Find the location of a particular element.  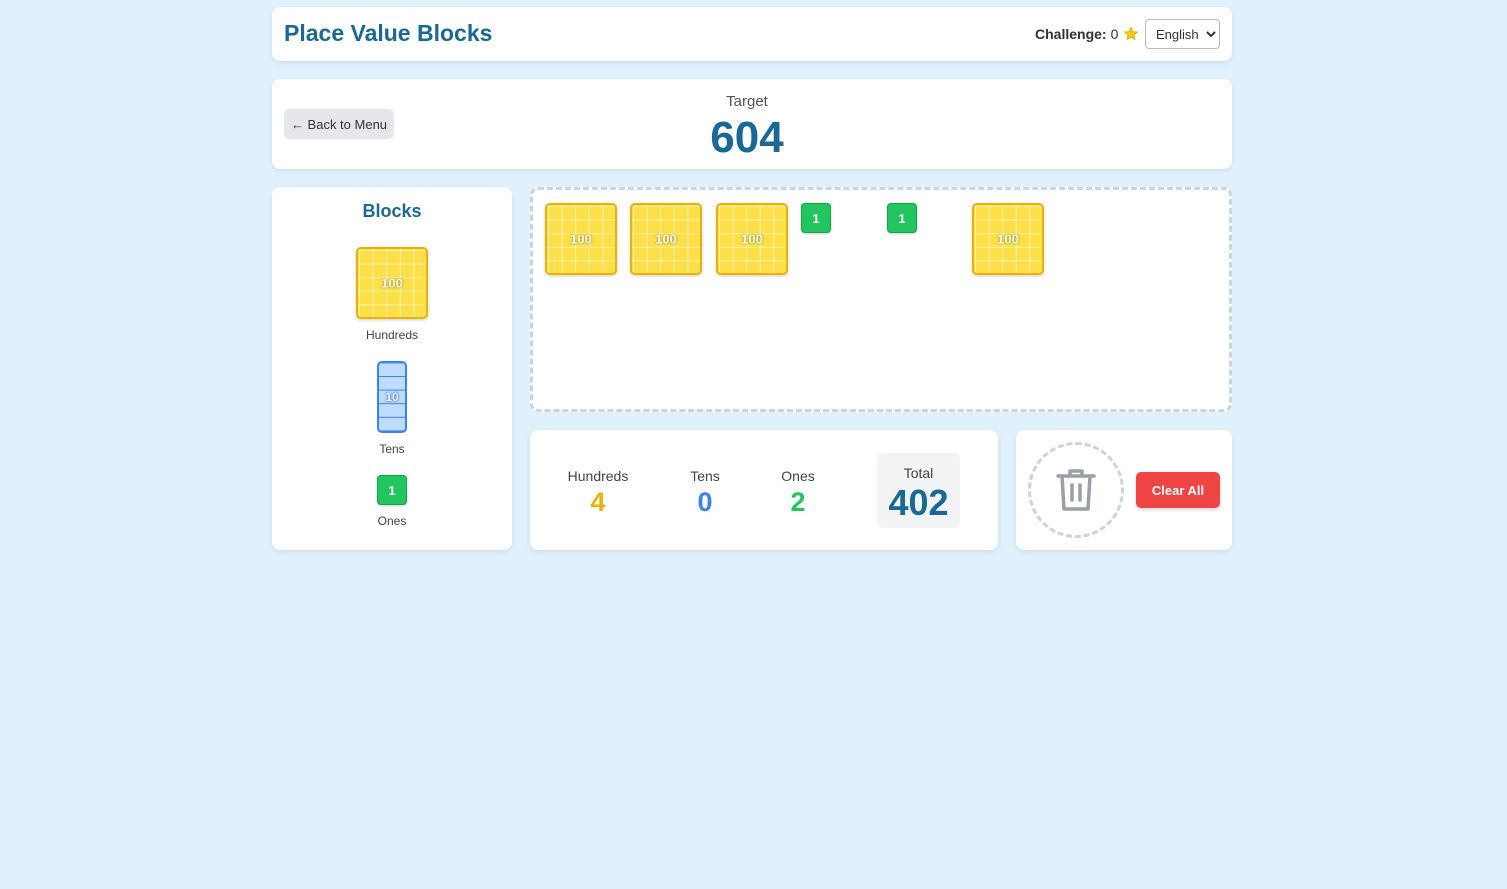

language-select: English is located at coordinates (1182, 34).